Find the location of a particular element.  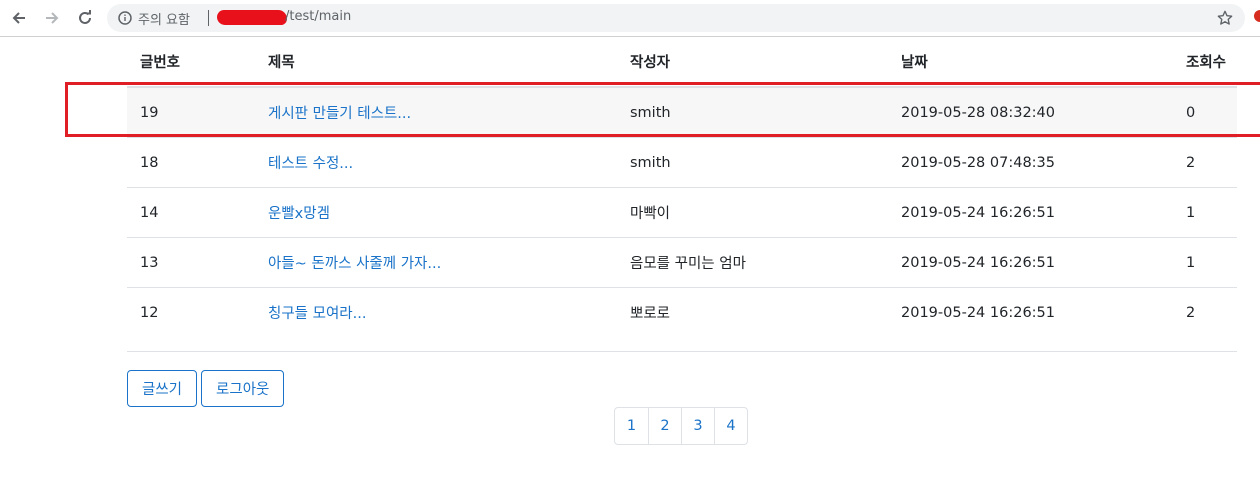

redacted-domain is located at coordinates (252, 17).